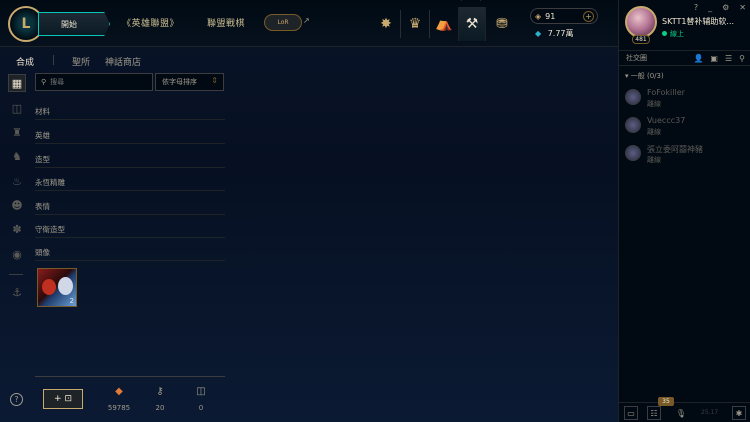 This screenshot has height=422, width=750. What do you see at coordinates (119, 391) in the screenshot?
I see `orange-essence-icon: ◆` at bounding box center [119, 391].